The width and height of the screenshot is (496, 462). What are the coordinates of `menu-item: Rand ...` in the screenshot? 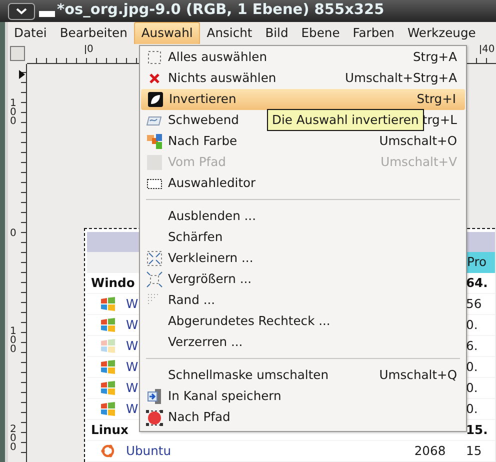 It's located at (303, 300).